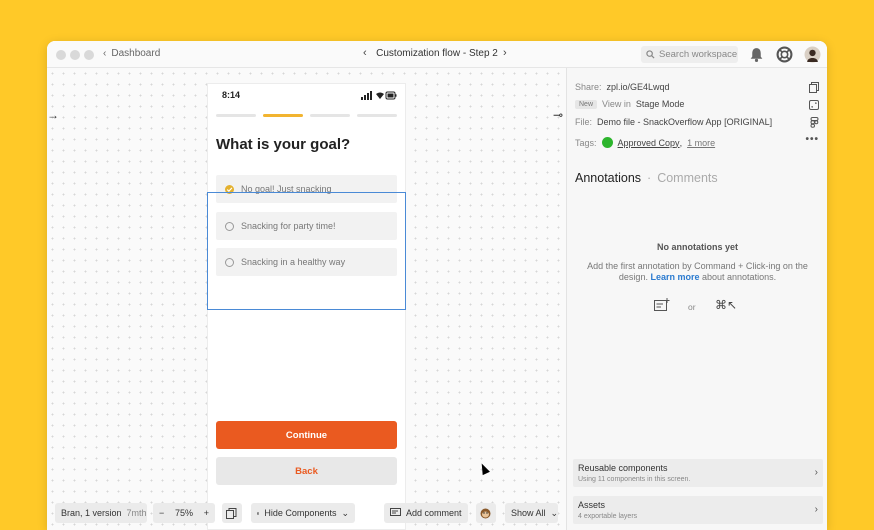 The image size is (874, 530). I want to click on monkey-emoji-icon, so click(485, 513).